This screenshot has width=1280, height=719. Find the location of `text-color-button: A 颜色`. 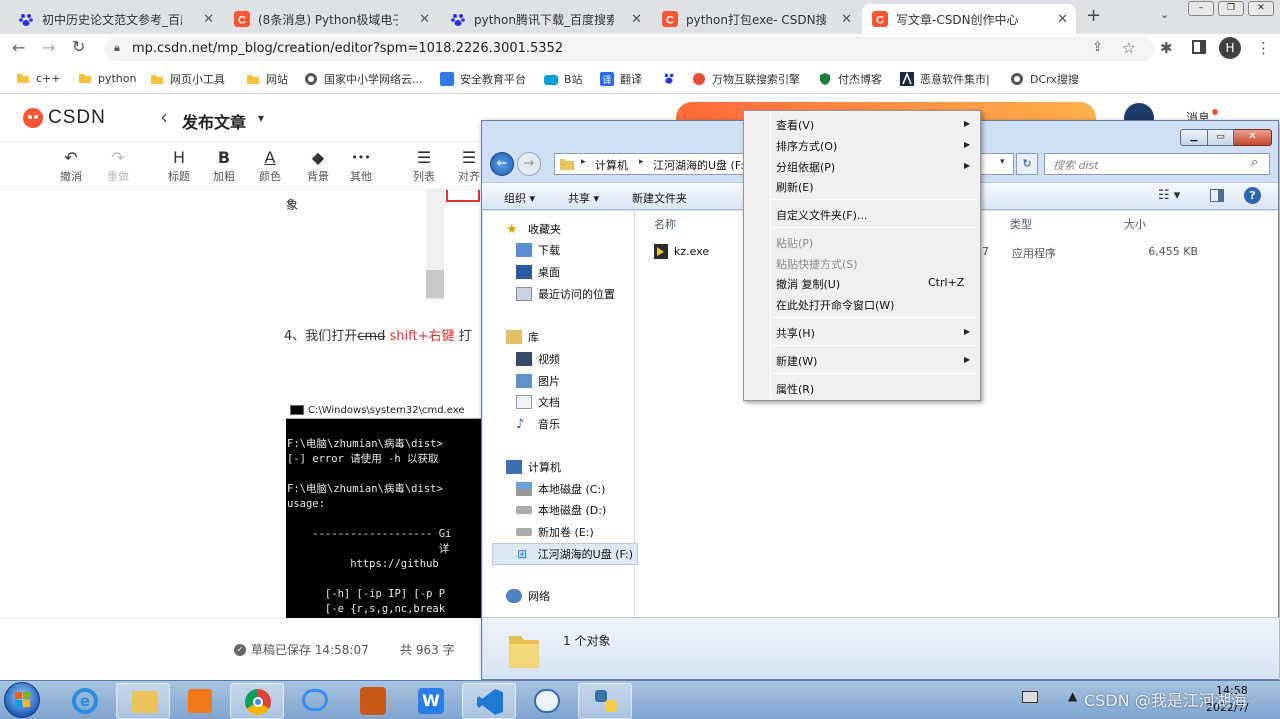

text-color-button: A 颜色 is located at coordinates (270, 166).